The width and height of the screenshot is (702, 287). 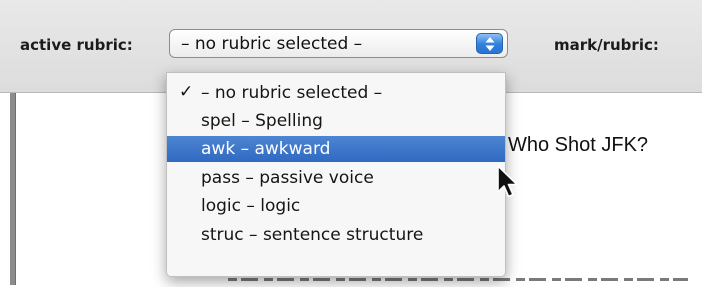 I want to click on menu-item-spel: spel – Spelling, so click(x=336, y=121).